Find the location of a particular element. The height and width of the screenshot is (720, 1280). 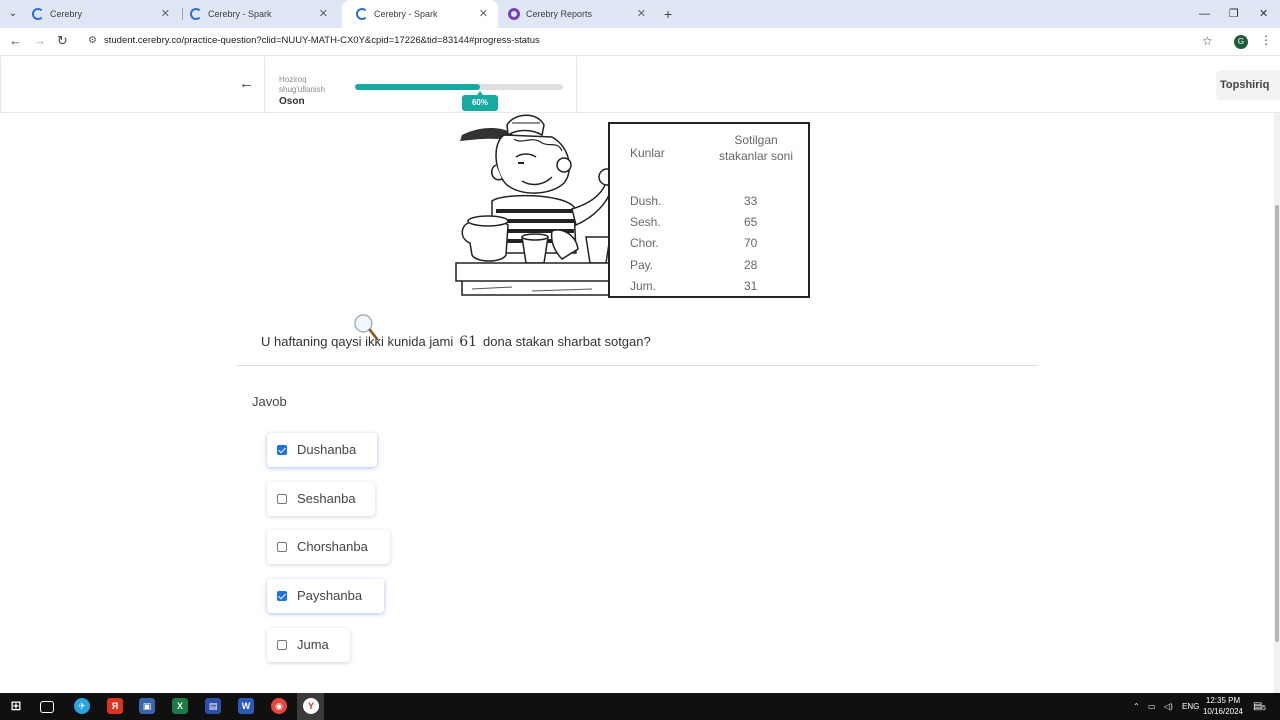

window-close-icon: ✕ is located at coordinates (1263, 14).